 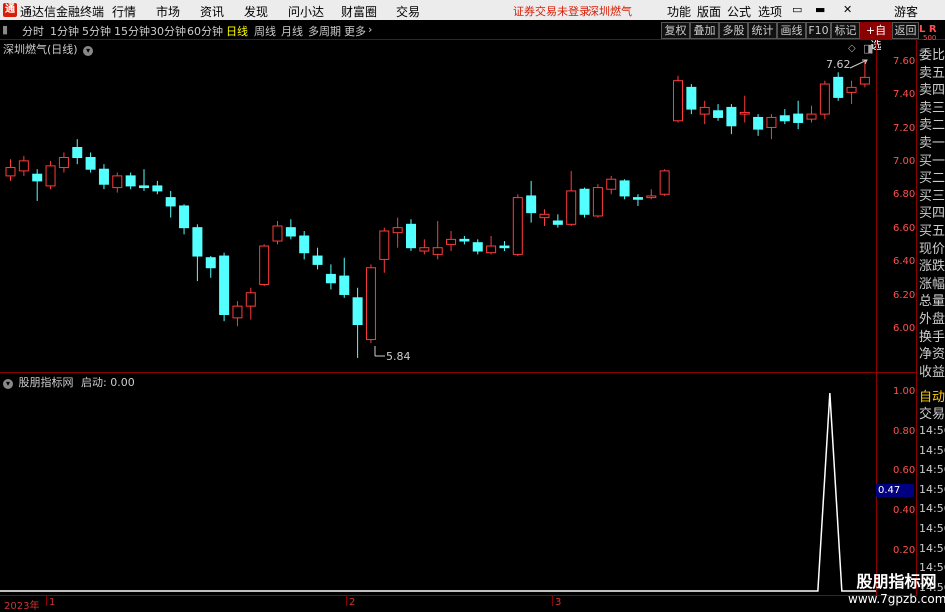 I want to click on quote-label: 买二, so click(x=932, y=176).